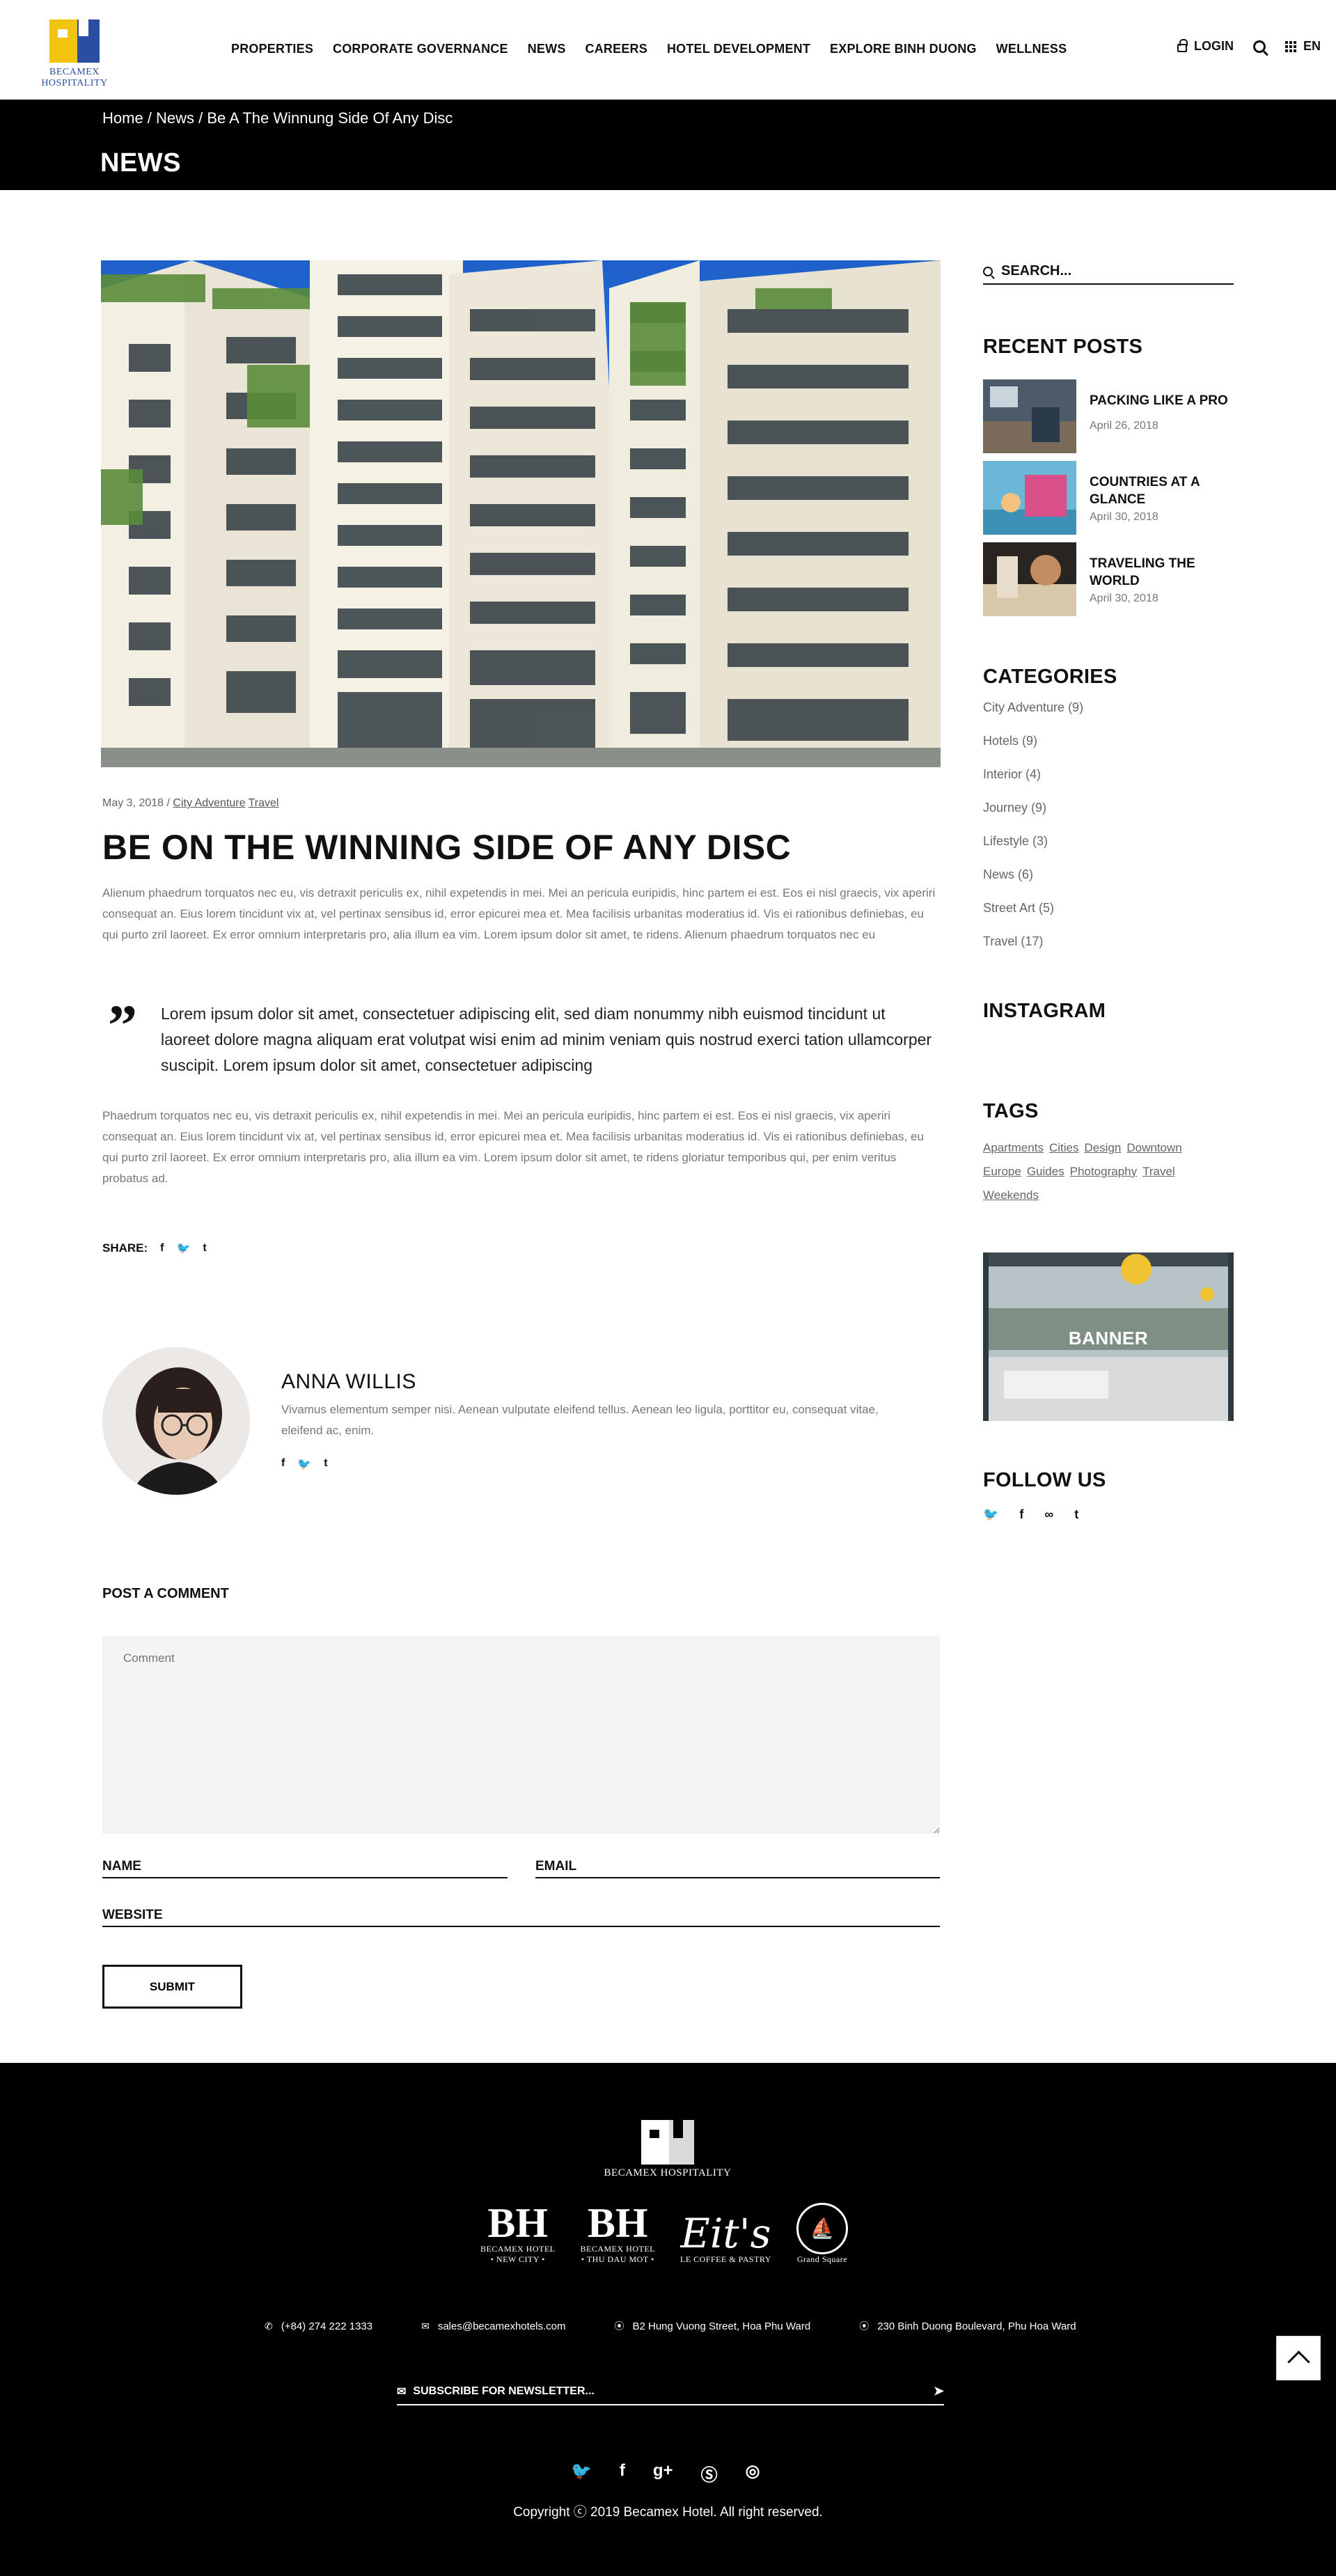  What do you see at coordinates (939, 2391) in the screenshot?
I see `send-icon: ➤` at bounding box center [939, 2391].